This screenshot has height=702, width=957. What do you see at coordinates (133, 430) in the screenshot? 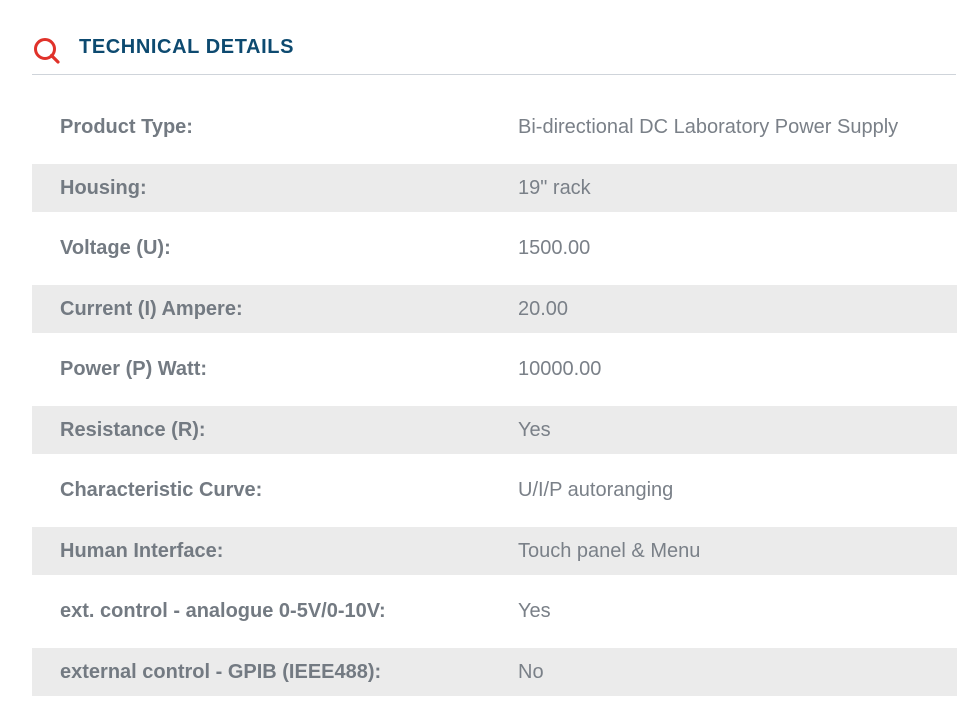
I see `detail-label: Resistance (R):` at bounding box center [133, 430].